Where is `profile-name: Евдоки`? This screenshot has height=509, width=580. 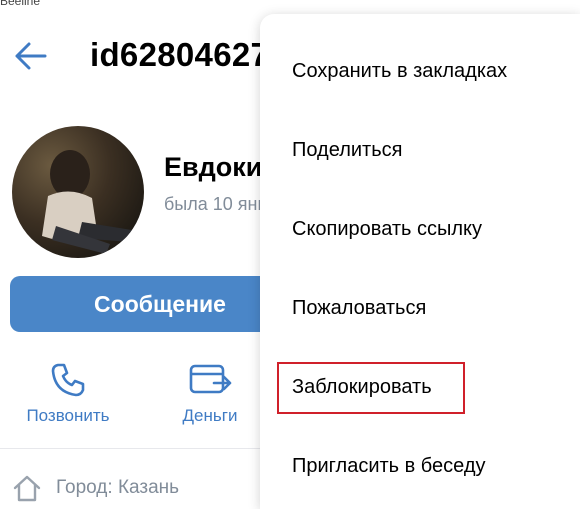 profile-name: Евдоки is located at coordinates (213, 167).